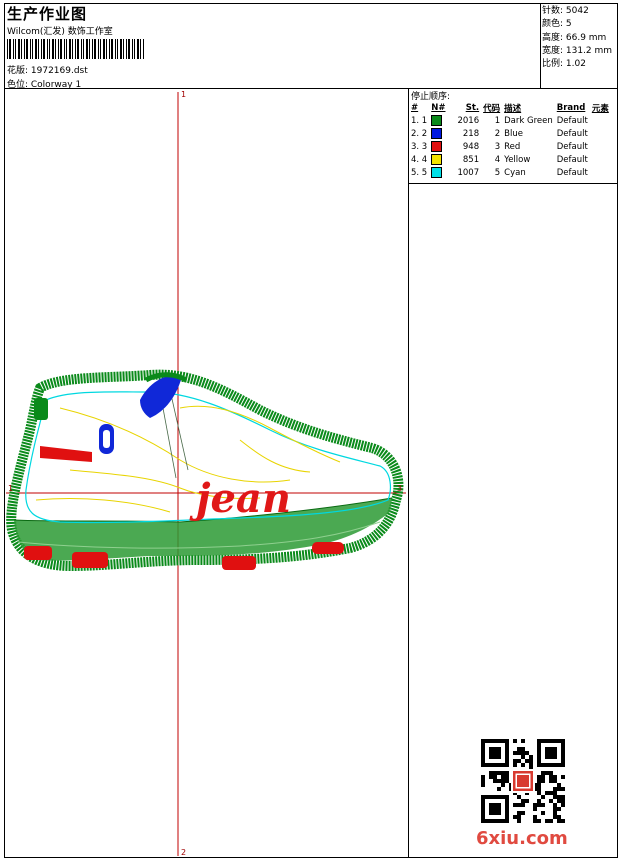  What do you see at coordinates (468, 120) in the screenshot?
I see `row-stitches: 2016` at bounding box center [468, 120].